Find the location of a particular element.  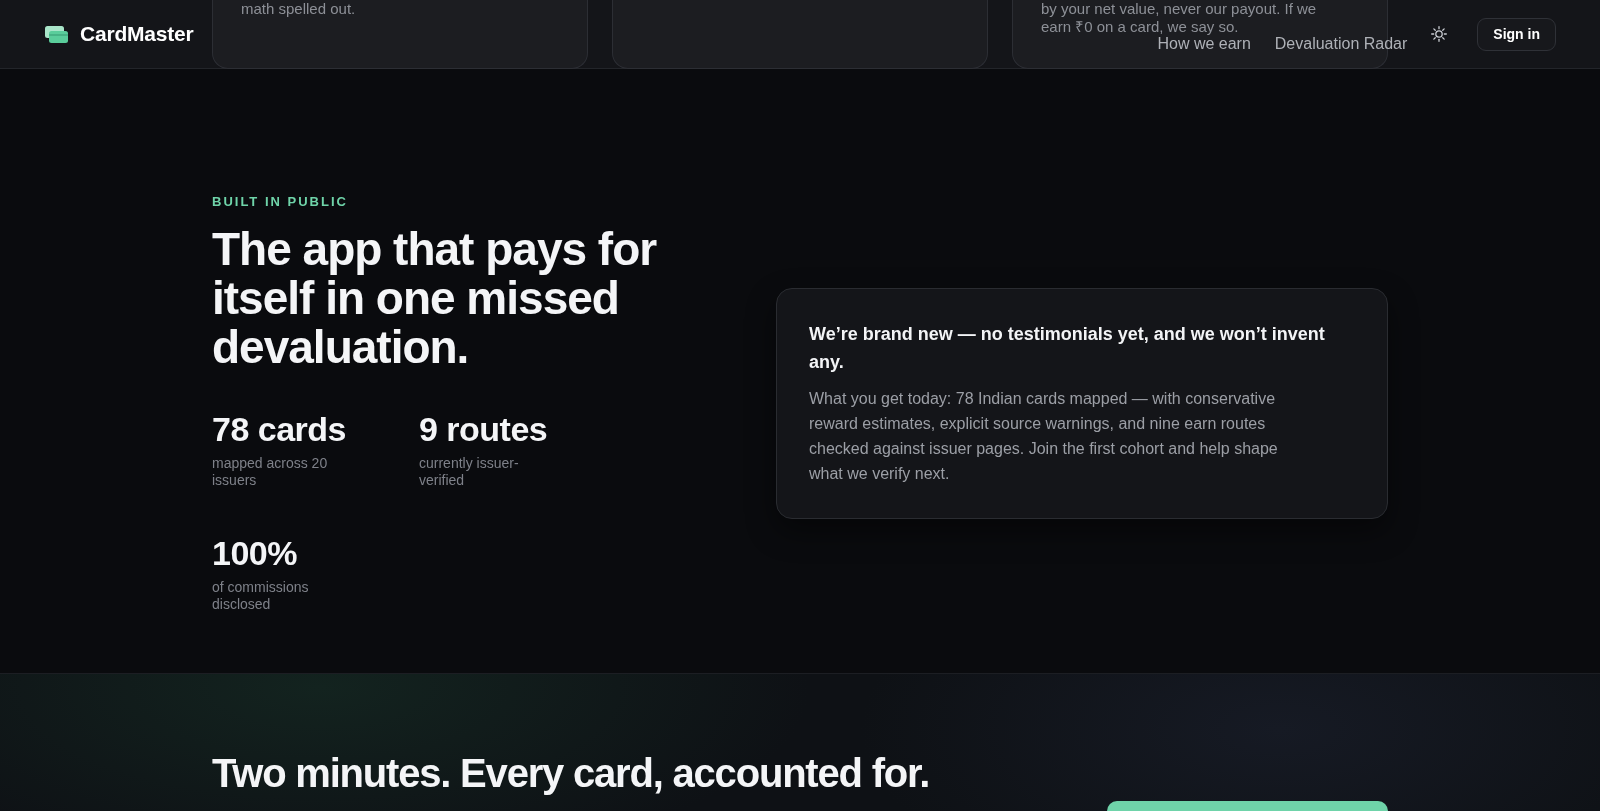

stat-label: currently issuer-verified is located at coordinates (469, 472).